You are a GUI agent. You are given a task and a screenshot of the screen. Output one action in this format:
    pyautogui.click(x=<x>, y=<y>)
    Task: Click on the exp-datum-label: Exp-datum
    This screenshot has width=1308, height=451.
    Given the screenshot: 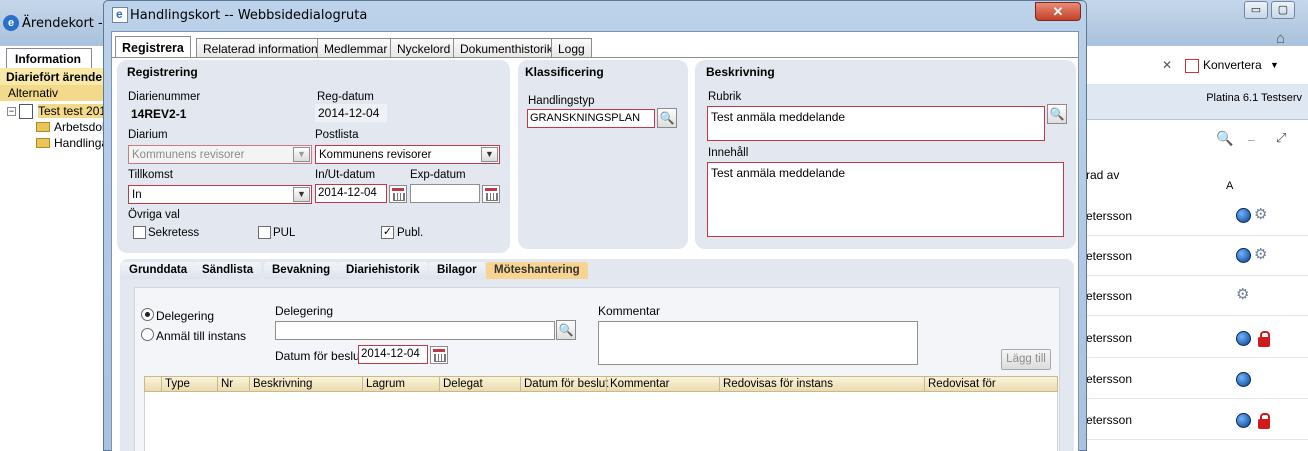 What is the action you would take?
    pyautogui.click(x=438, y=175)
    